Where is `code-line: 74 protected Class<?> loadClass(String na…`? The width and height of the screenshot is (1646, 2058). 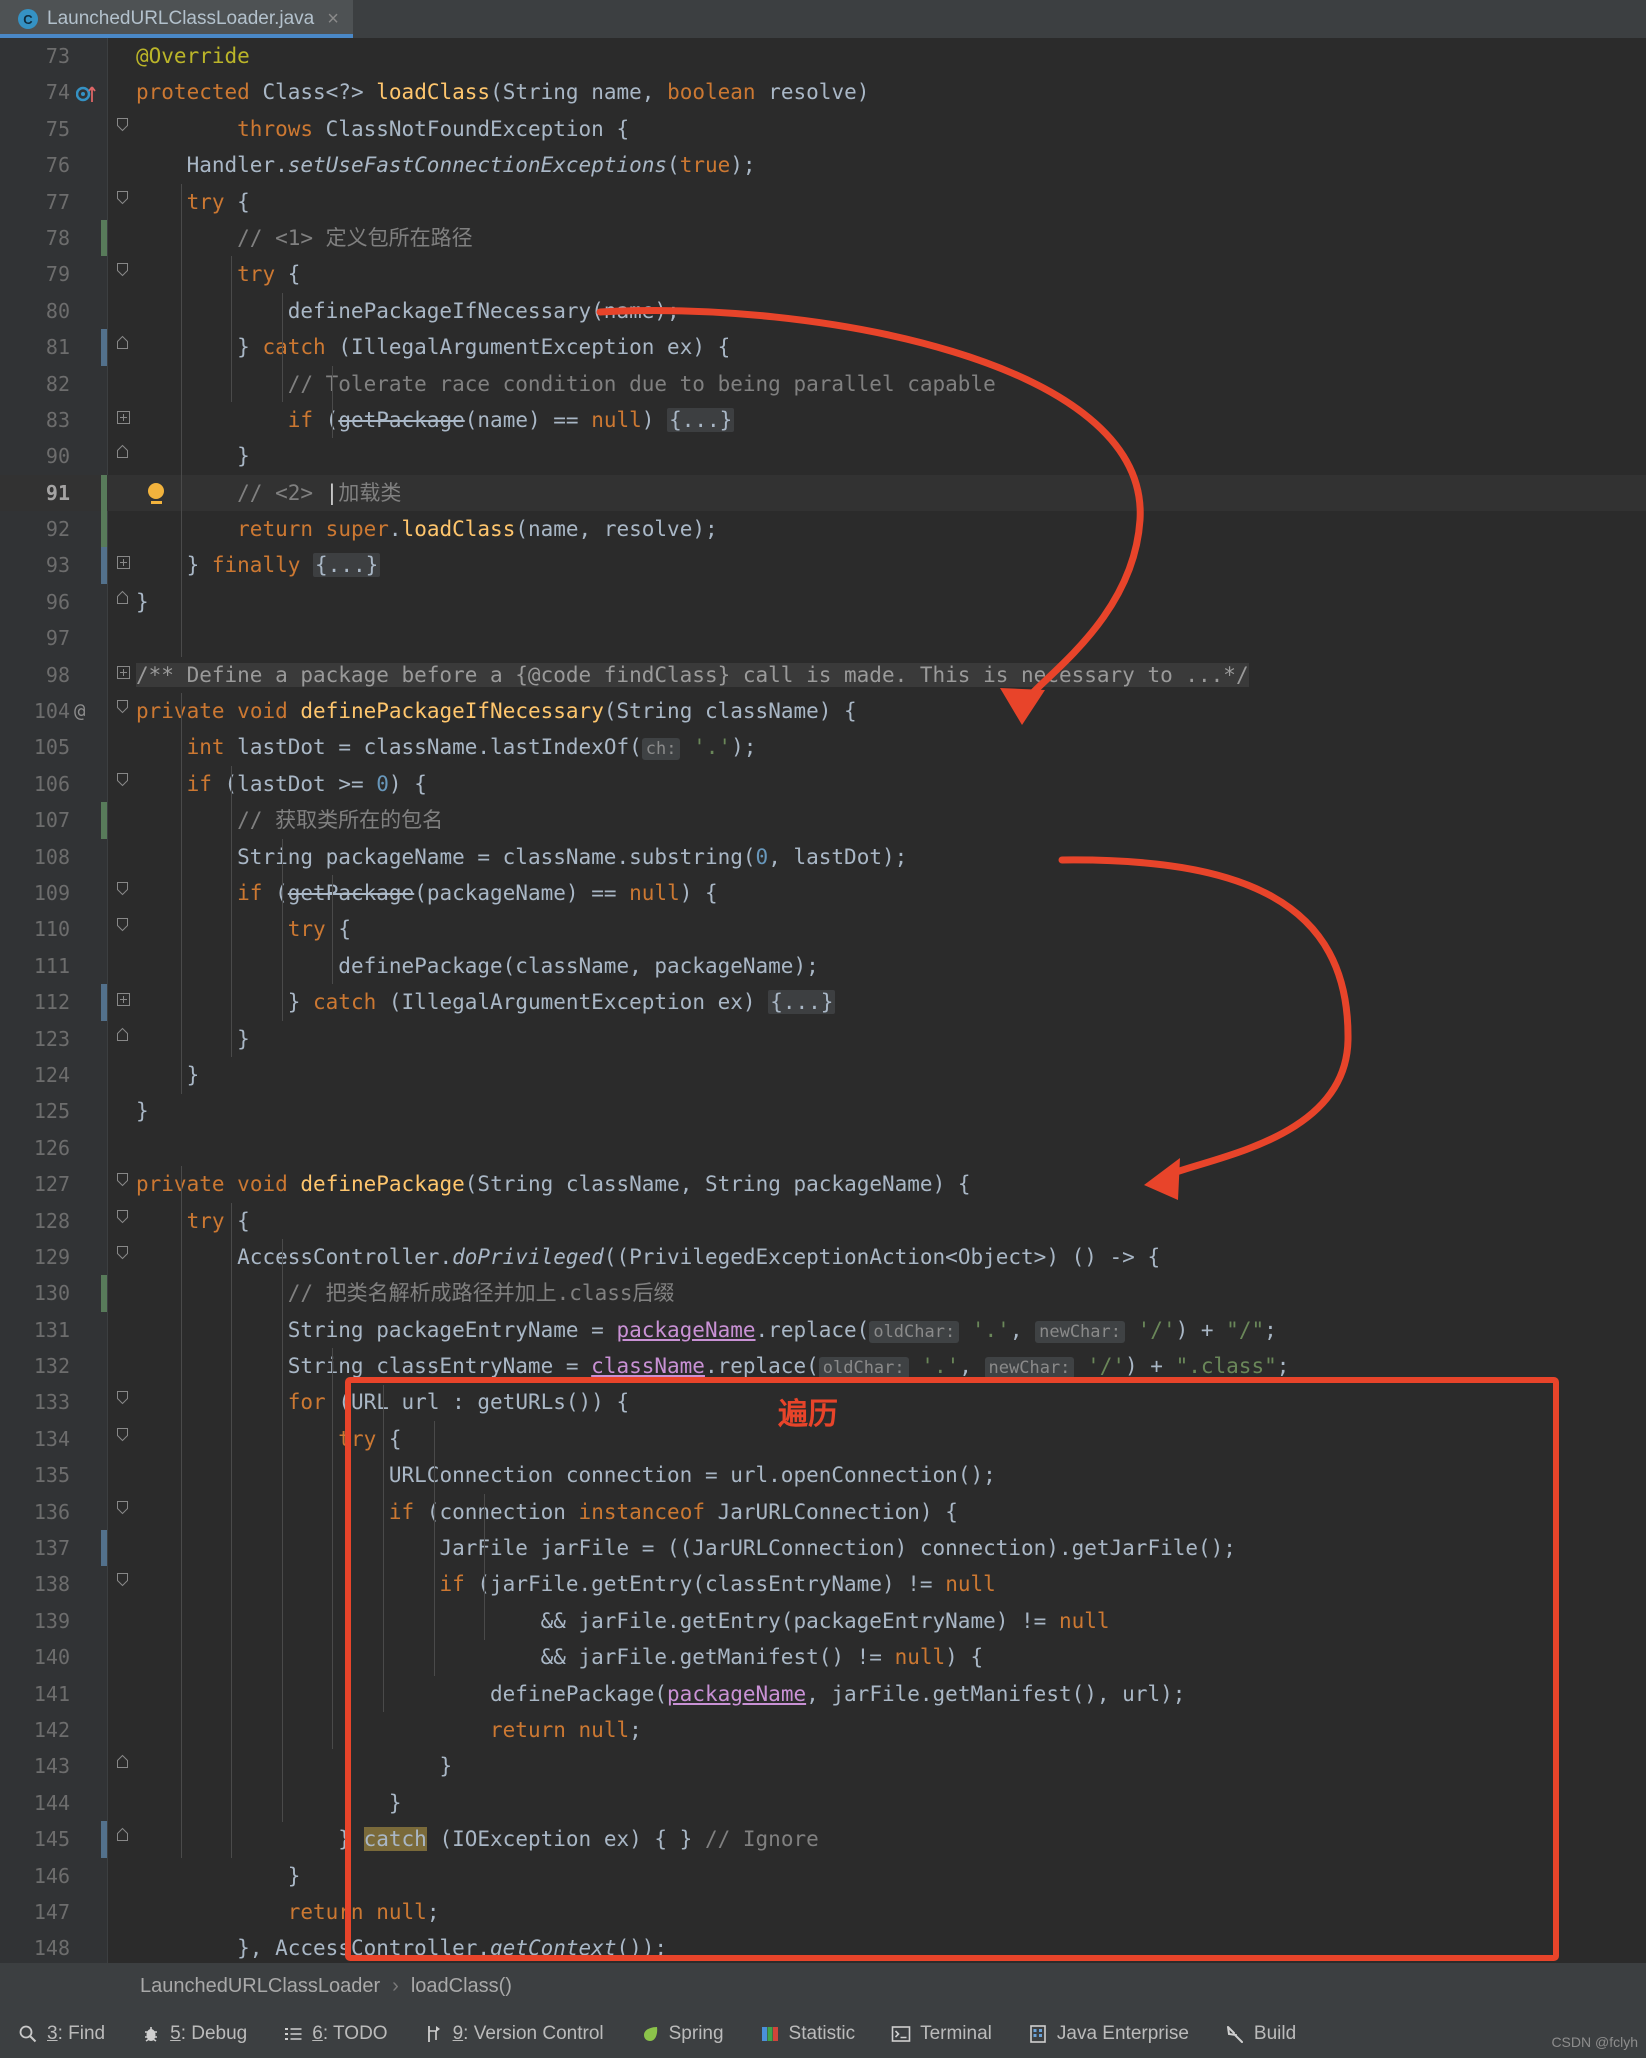 code-line: 74 protected Class<?> loadClass(String na… is located at coordinates (823, 92).